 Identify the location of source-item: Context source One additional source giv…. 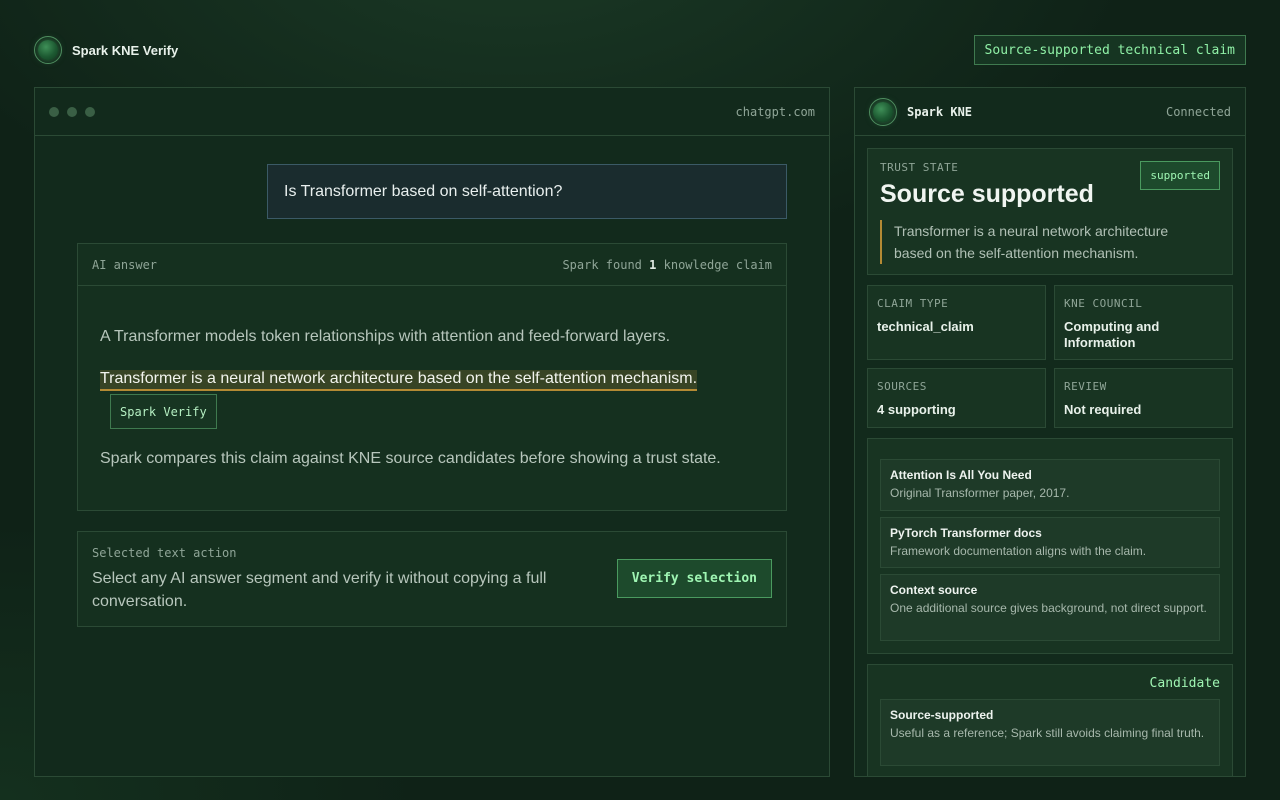
(1050, 607).